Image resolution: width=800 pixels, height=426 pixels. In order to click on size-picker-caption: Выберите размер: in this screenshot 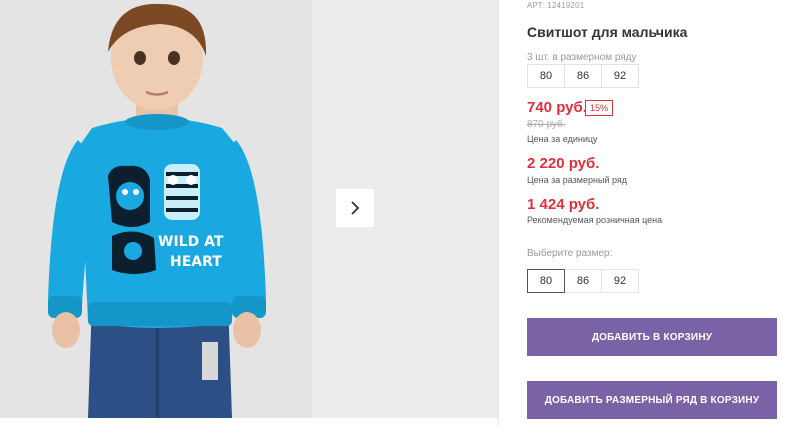, I will do `click(570, 253)`.